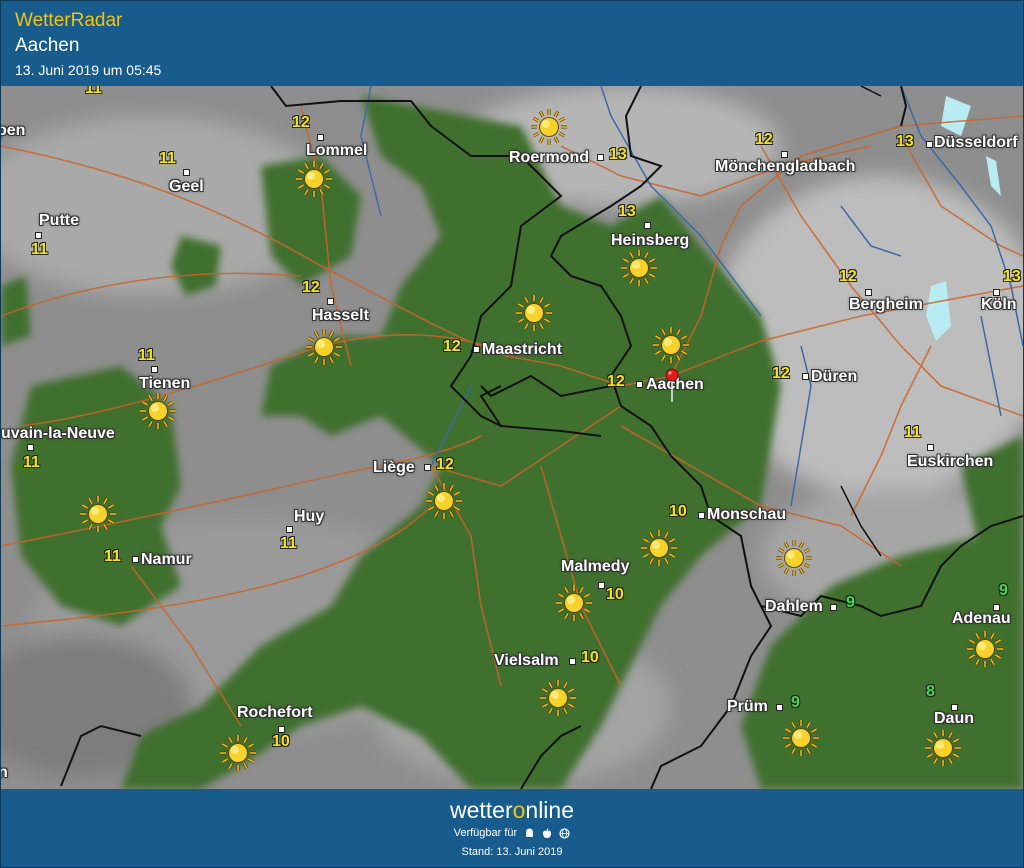 Image resolution: width=1024 pixels, height=868 pixels. What do you see at coordinates (275, 712) in the screenshot?
I see `place-name: Rochefort` at bounding box center [275, 712].